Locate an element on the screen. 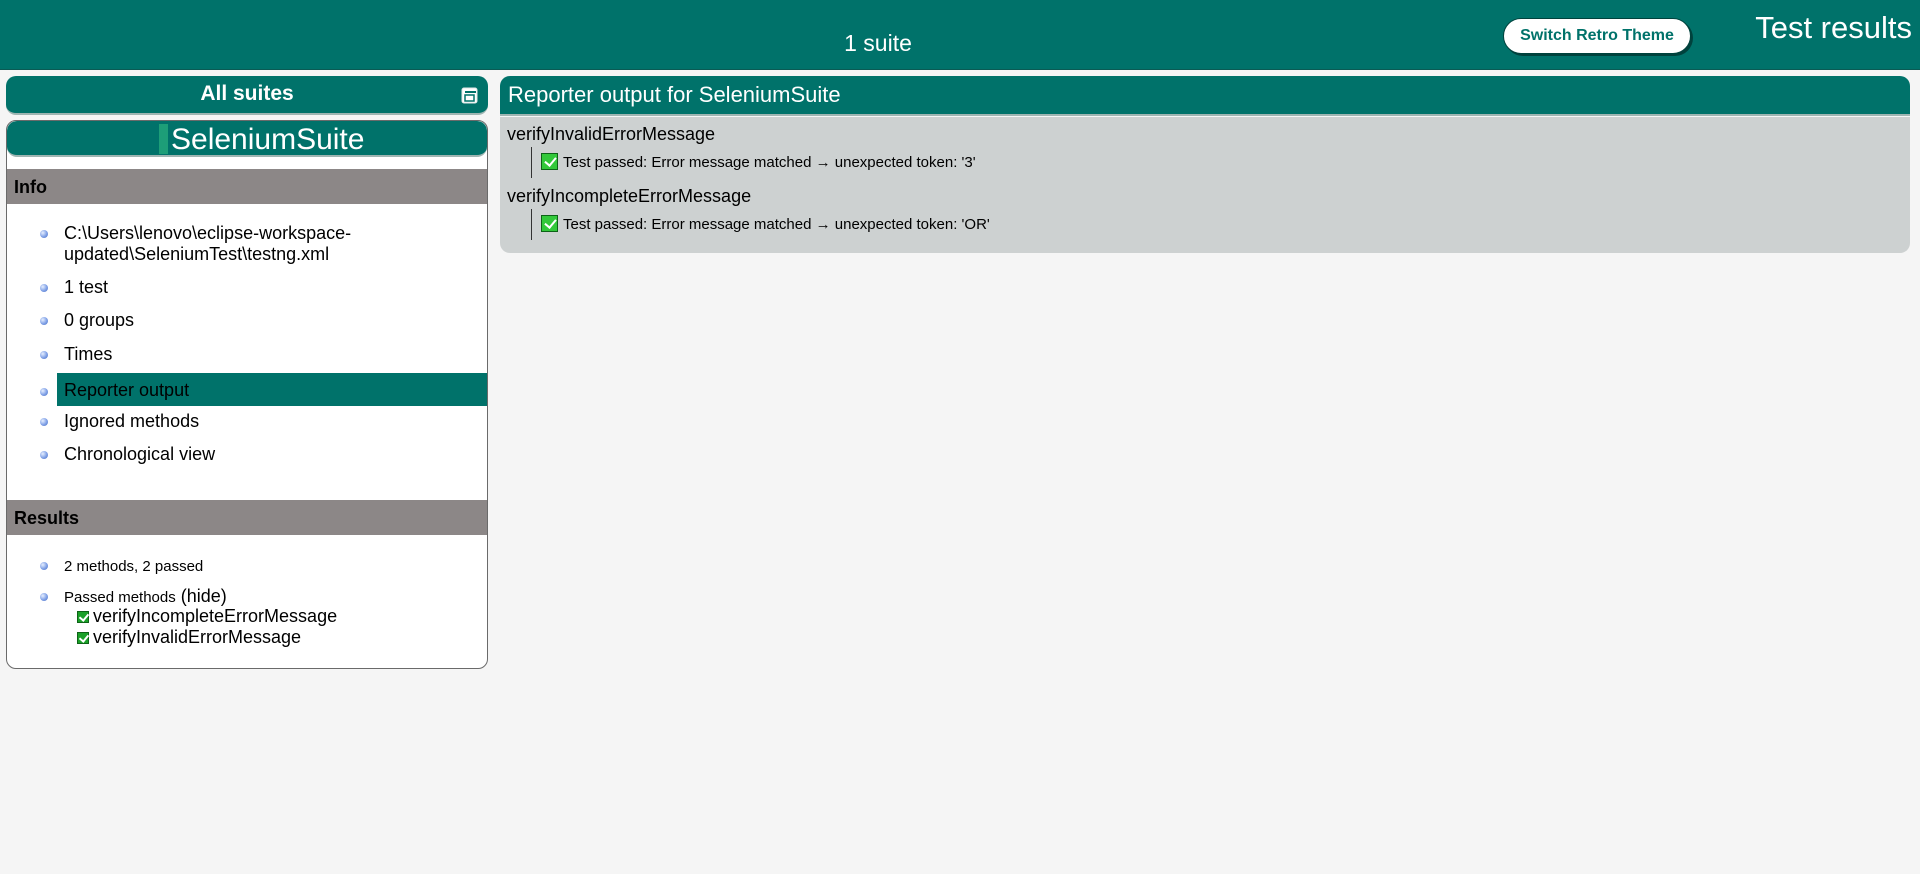 This screenshot has height=874, width=1920. passed-methods-line: Passed methods (hide) is located at coordinates (145, 597).